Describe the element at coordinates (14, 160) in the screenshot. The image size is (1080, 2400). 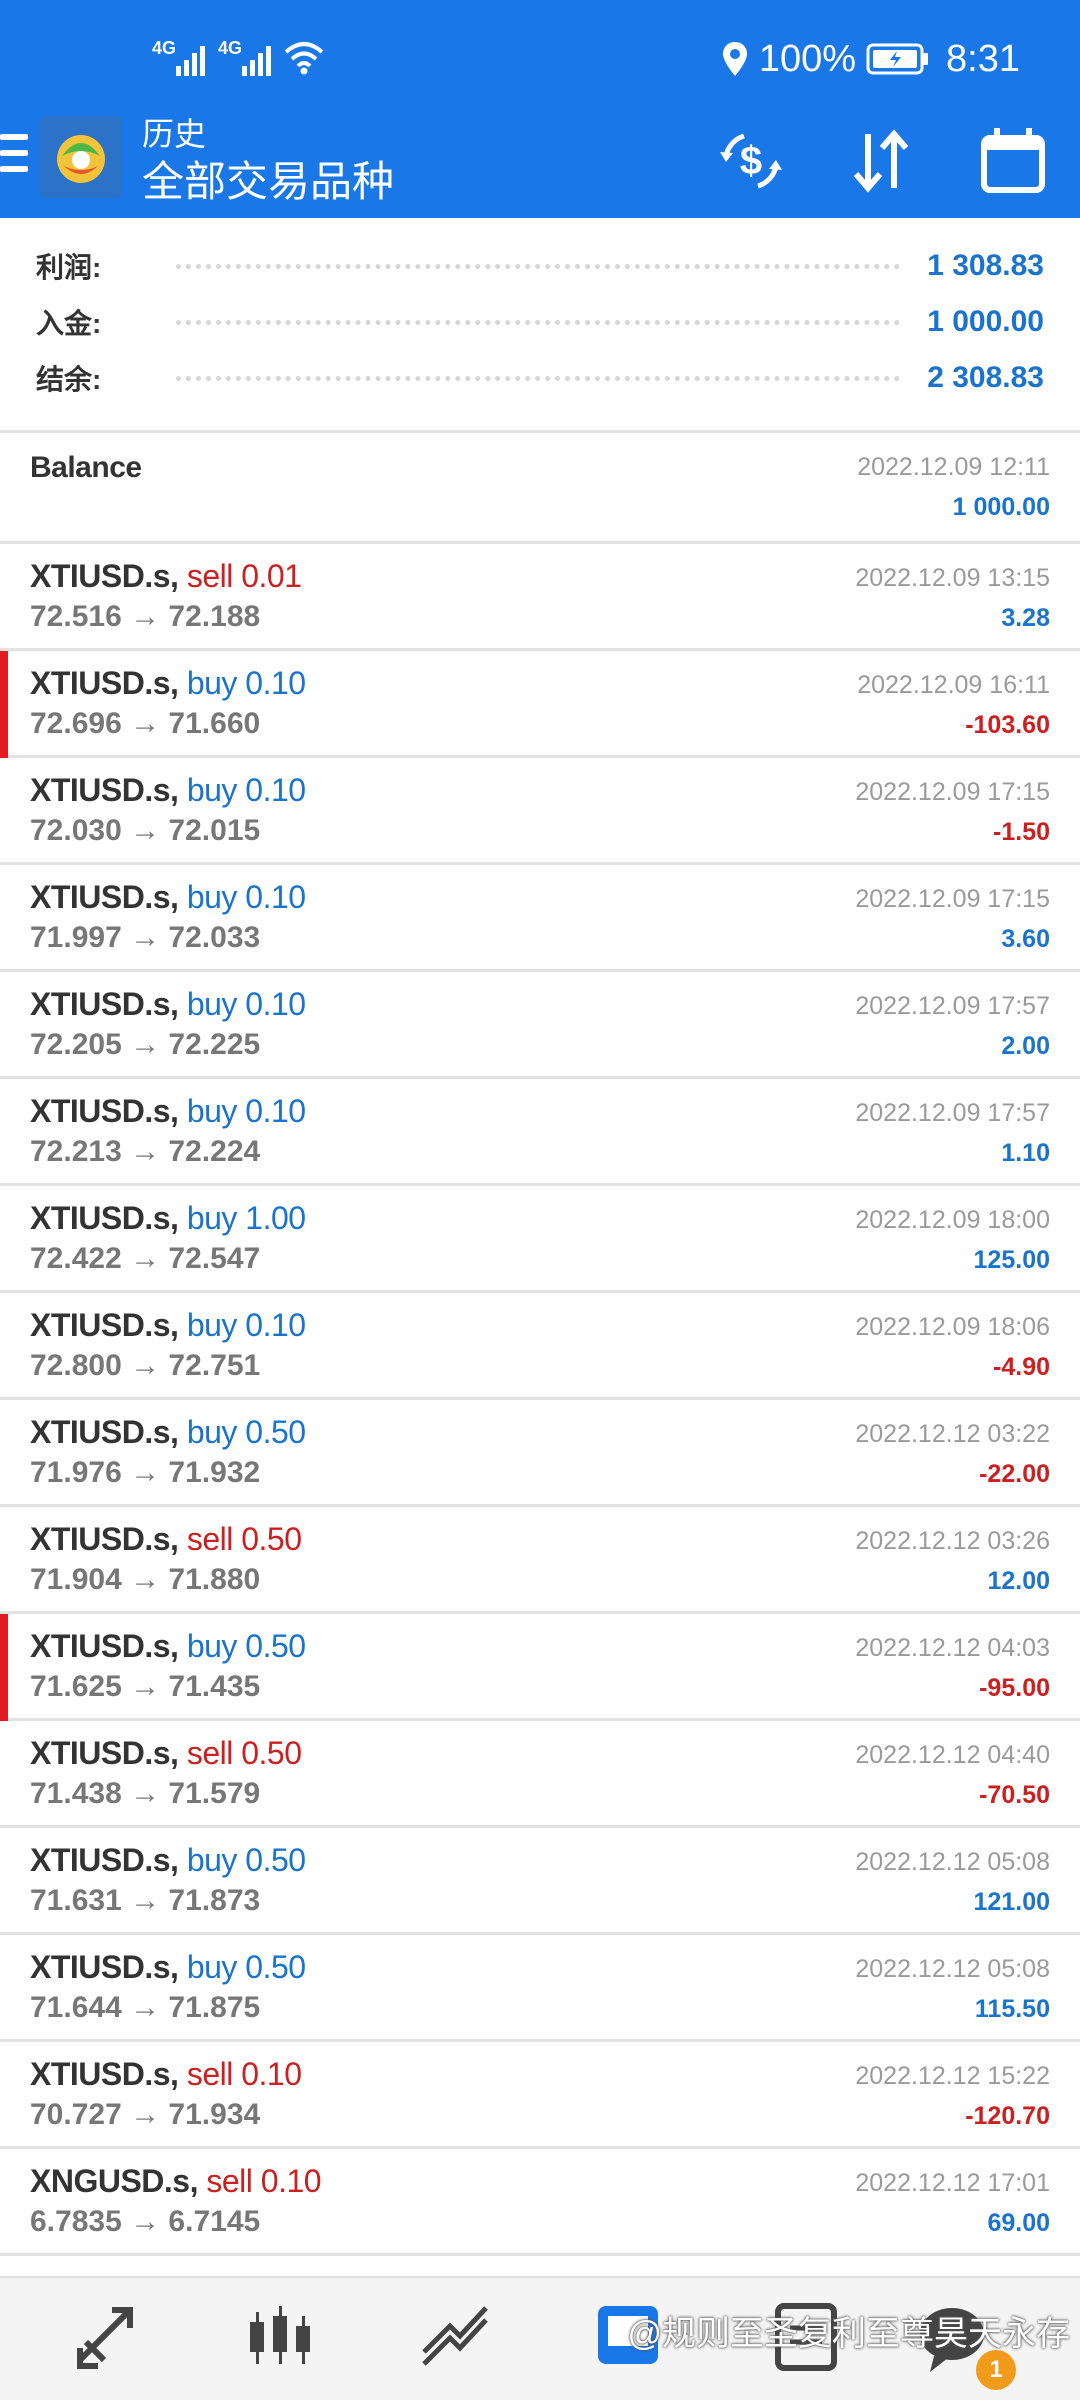
I see `menu-icon` at that location.